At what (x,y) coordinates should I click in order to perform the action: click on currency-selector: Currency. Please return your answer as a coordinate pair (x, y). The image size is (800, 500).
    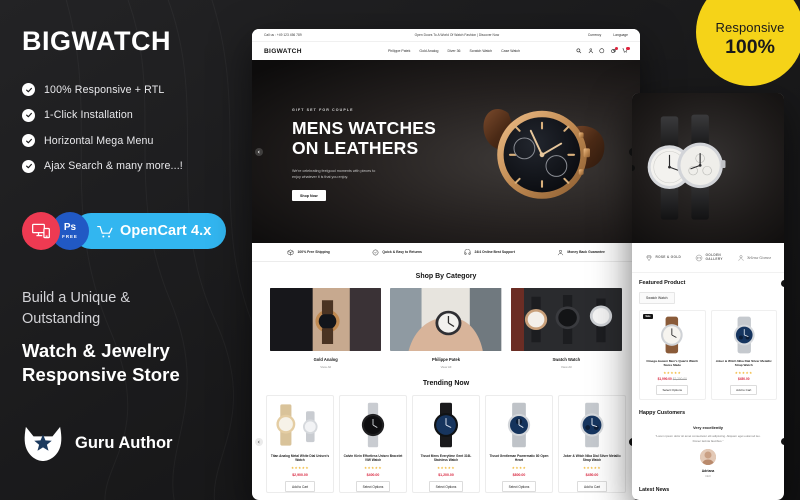
    Looking at the image, I should click on (594, 35).